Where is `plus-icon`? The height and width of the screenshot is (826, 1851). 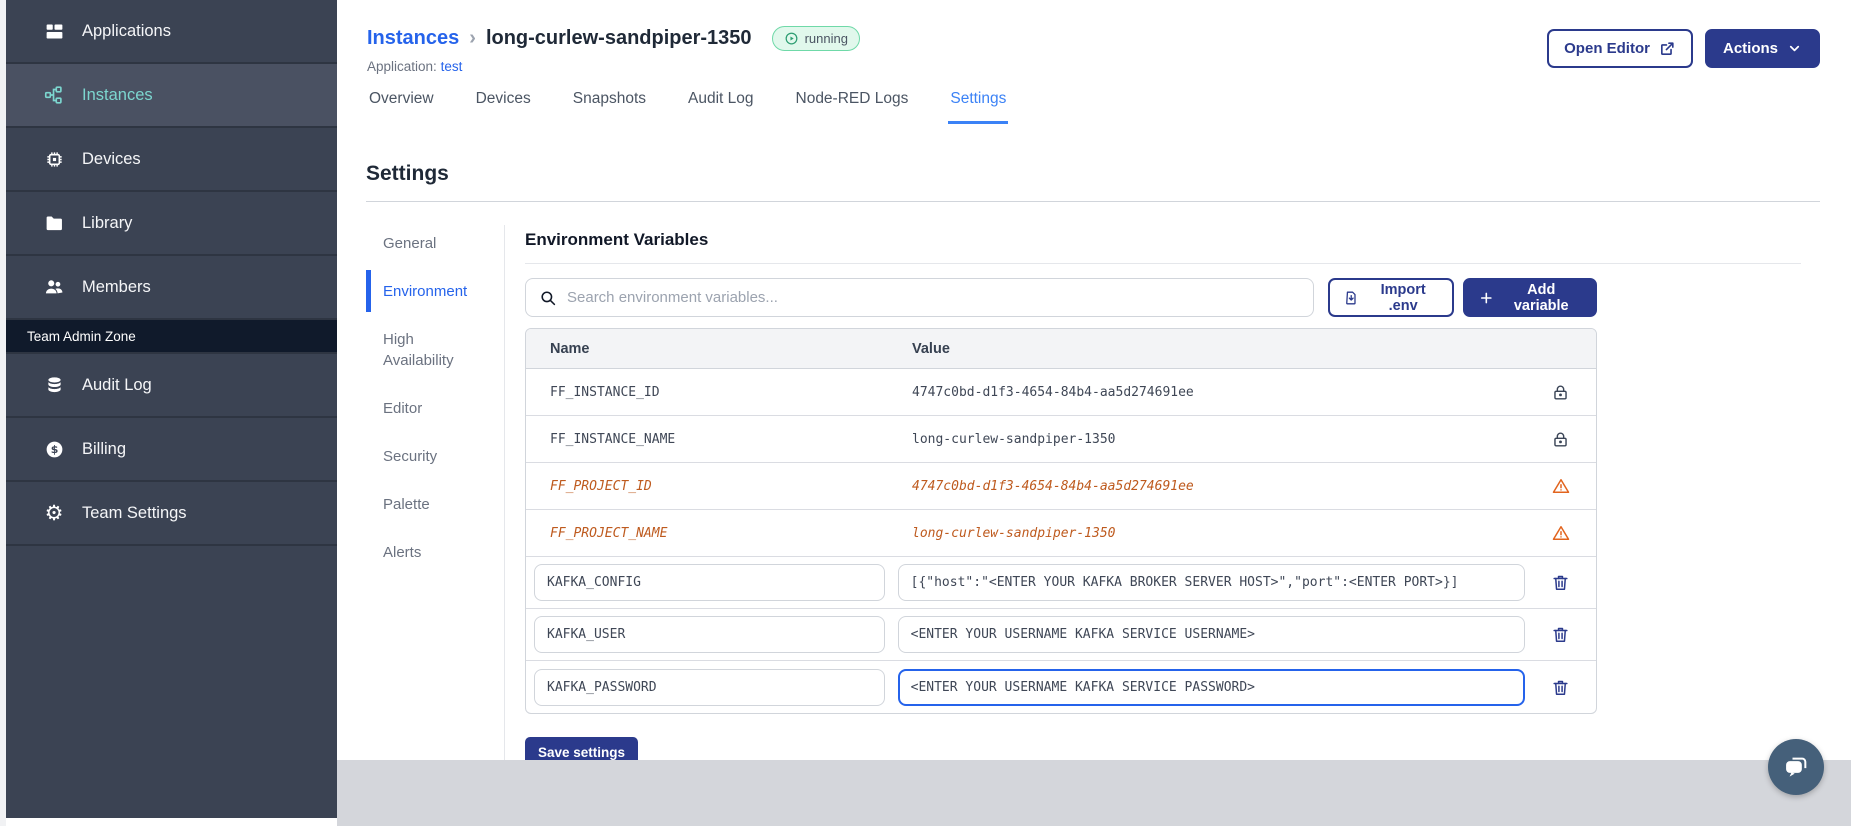 plus-icon is located at coordinates (1486, 297).